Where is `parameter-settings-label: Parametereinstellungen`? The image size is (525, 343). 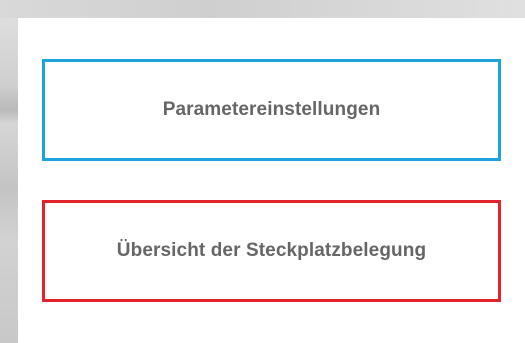
parameter-settings-label: Parametereinstellungen is located at coordinates (271, 109).